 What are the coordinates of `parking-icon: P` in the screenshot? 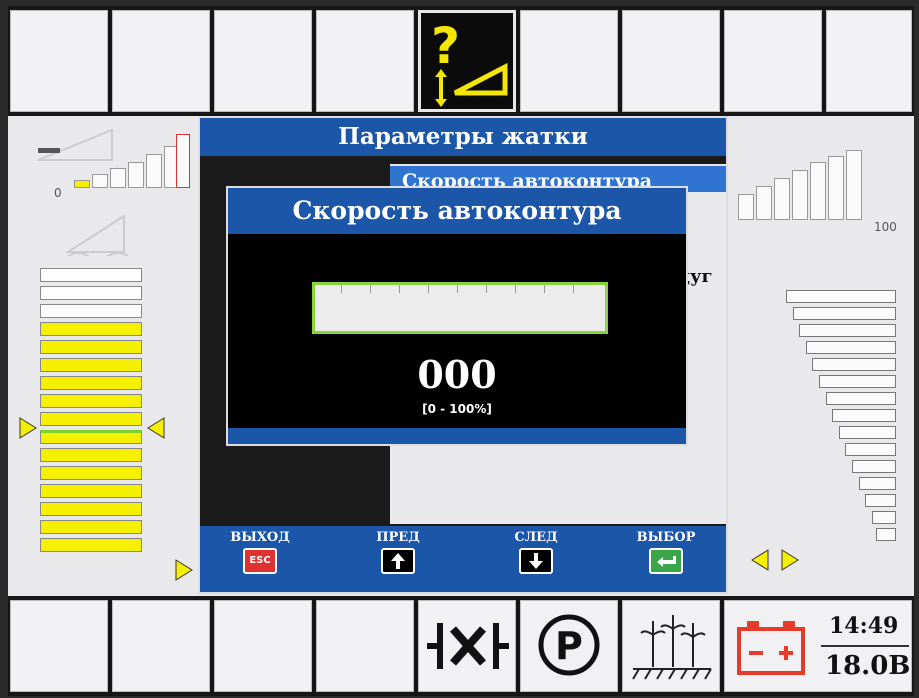 It's located at (569, 645).